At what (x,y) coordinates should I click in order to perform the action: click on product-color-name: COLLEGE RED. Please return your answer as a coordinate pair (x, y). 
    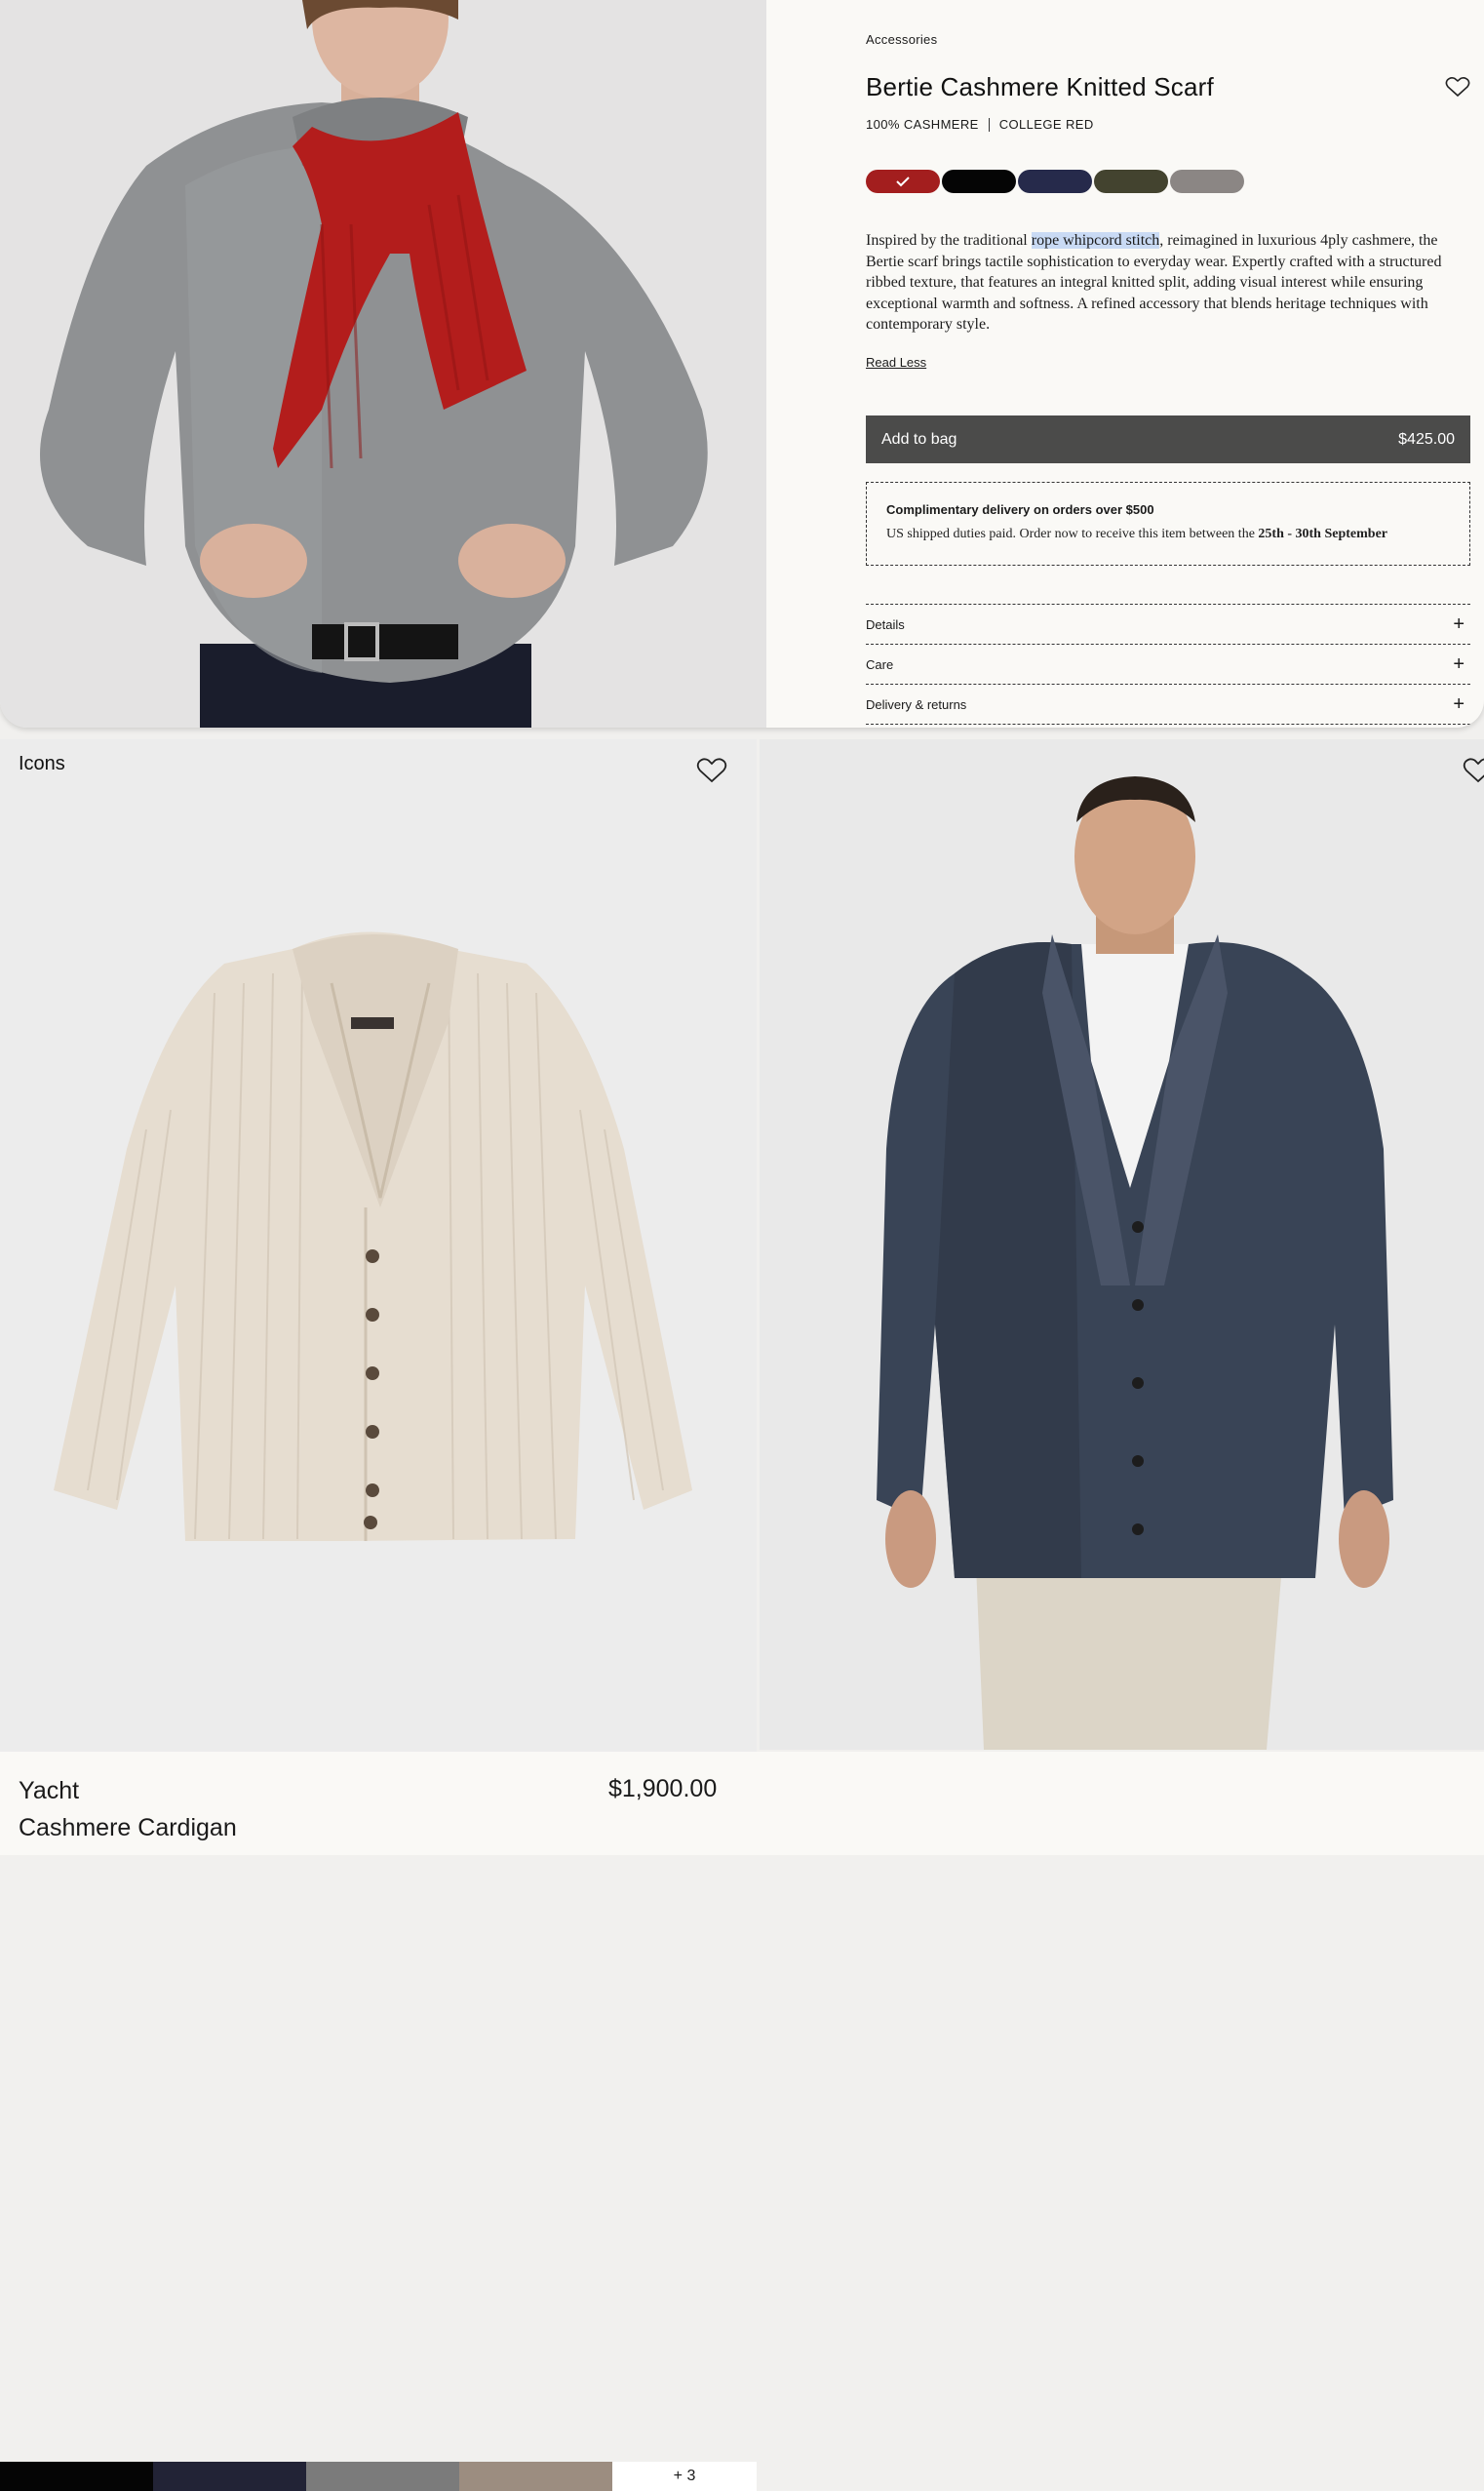
    Looking at the image, I should click on (1046, 125).